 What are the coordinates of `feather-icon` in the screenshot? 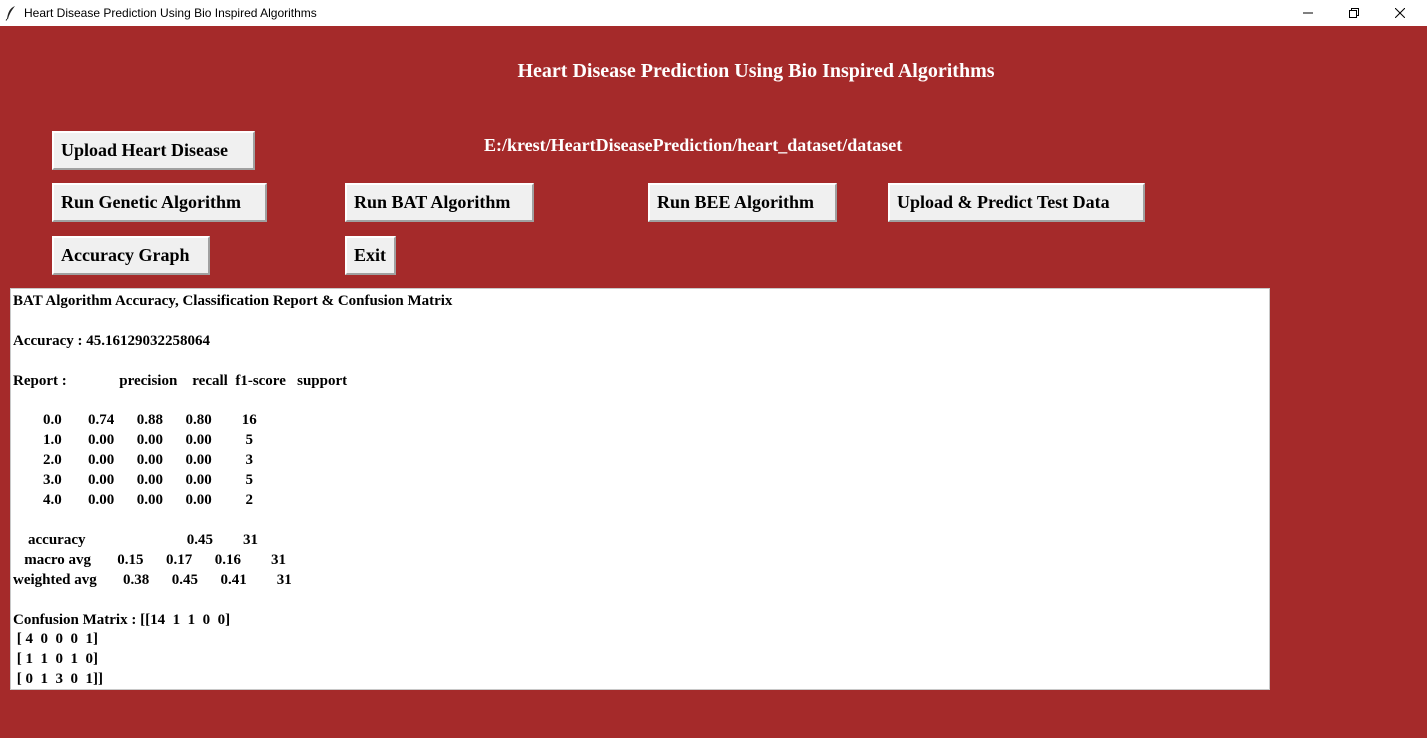 It's located at (11, 13).